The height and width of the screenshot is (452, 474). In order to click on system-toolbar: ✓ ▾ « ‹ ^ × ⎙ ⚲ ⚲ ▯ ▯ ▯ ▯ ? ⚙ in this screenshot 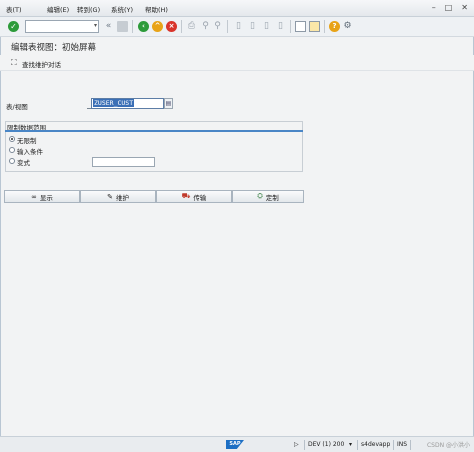, I will do `click(237, 27)`.